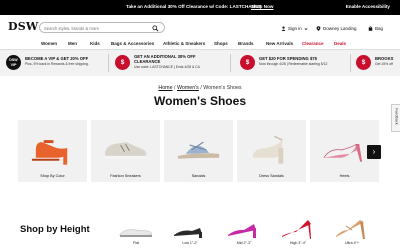  I want to click on category-label: Heels, so click(344, 176).